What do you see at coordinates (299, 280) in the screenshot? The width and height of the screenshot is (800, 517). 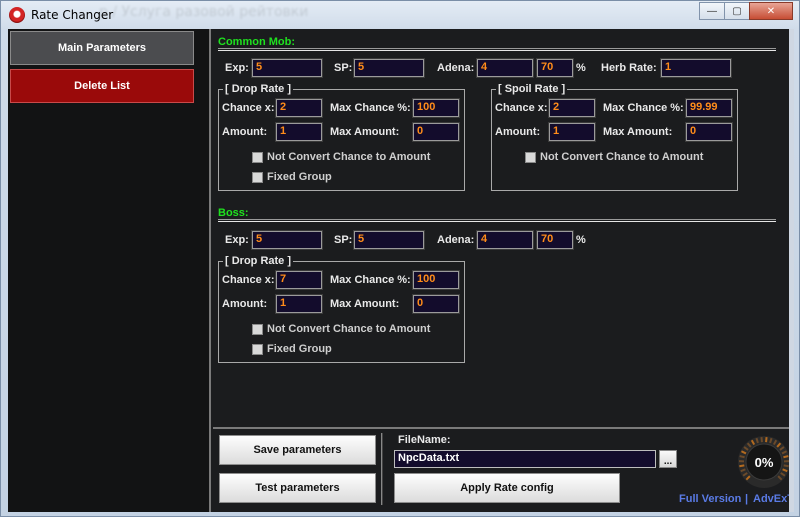 I see `boss-drop-chance-input: 7` at bounding box center [299, 280].